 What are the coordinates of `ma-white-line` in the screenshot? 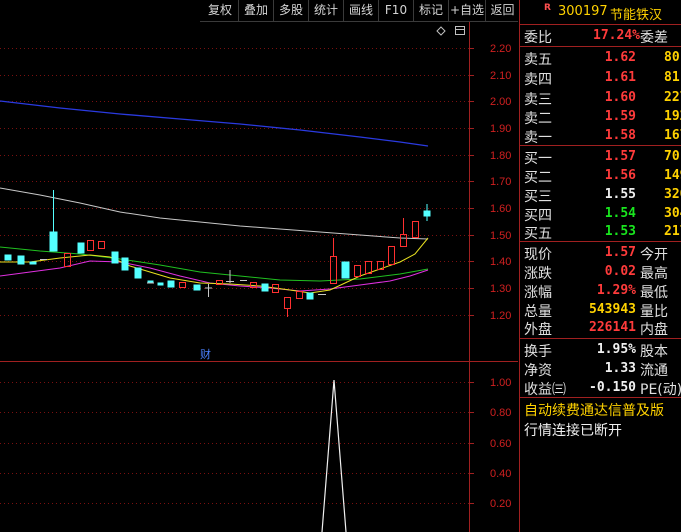 It's located at (214, 213).